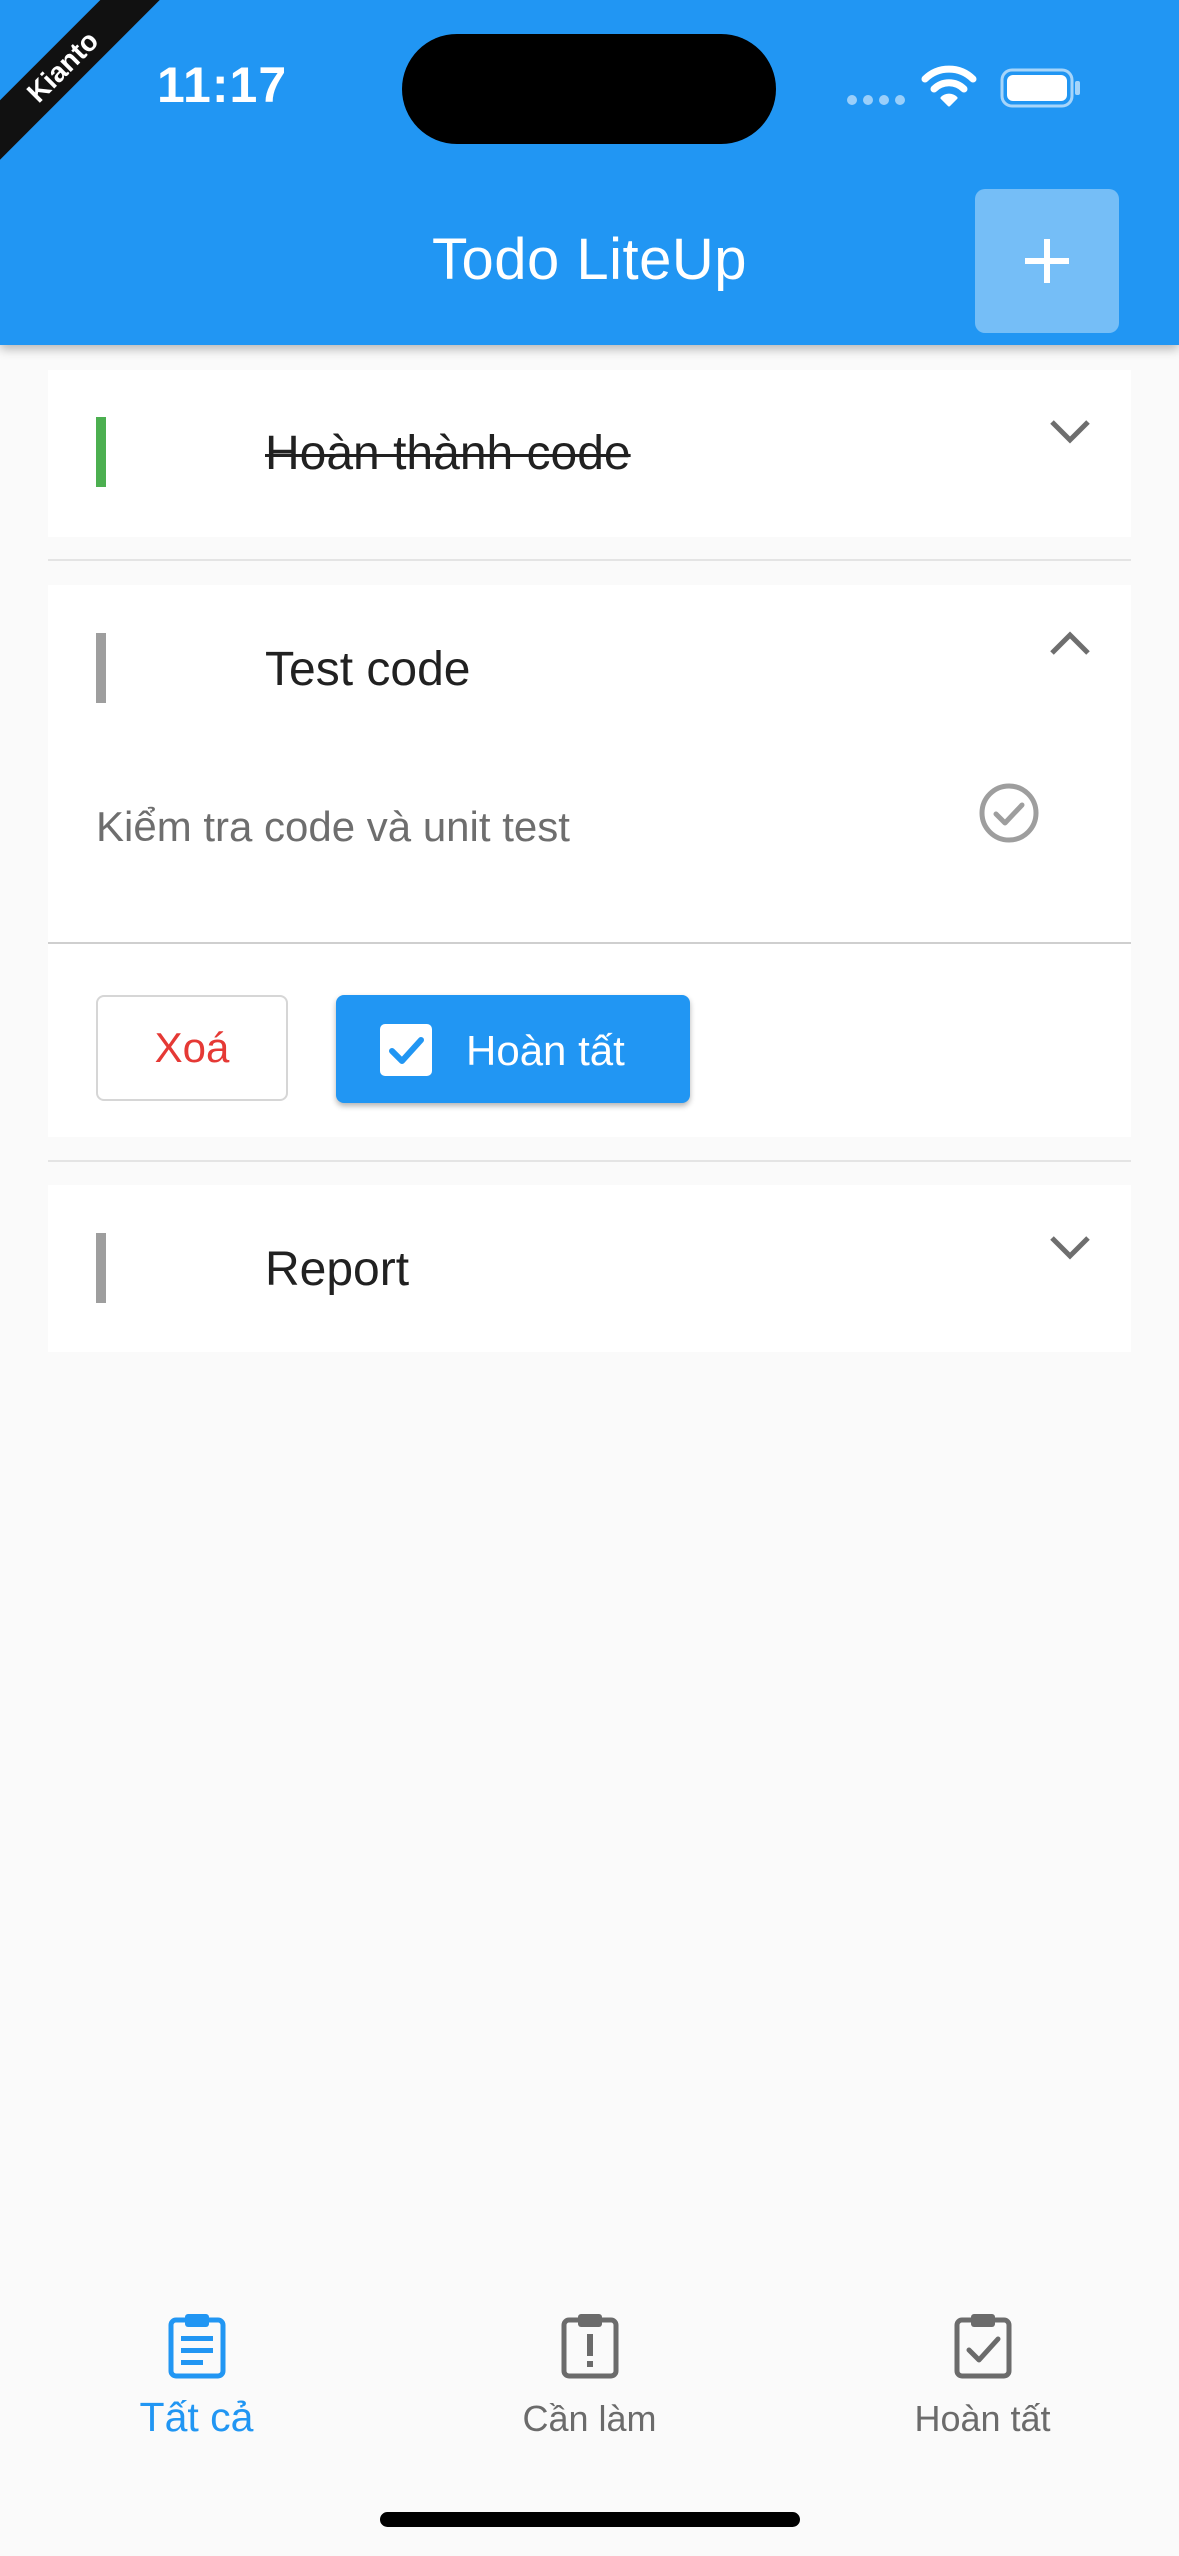 The image size is (1179, 2556). What do you see at coordinates (589, 89) in the screenshot?
I see `dynamic-island` at bounding box center [589, 89].